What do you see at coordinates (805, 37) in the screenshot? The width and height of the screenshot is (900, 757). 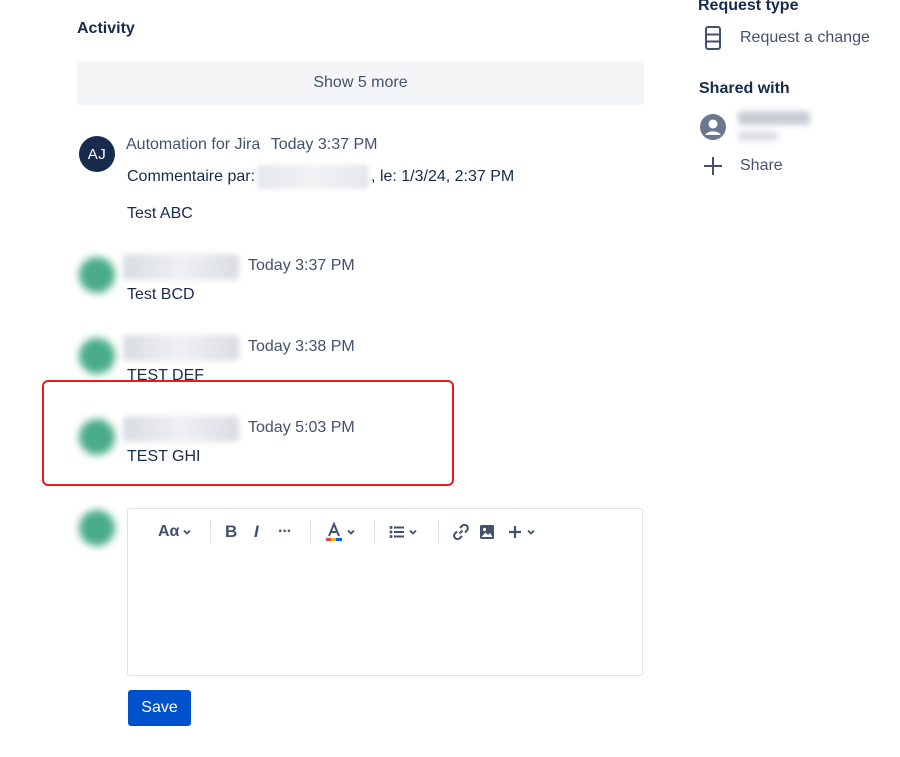 I see `request-type-value: Request a change` at bounding box center [805, 37].